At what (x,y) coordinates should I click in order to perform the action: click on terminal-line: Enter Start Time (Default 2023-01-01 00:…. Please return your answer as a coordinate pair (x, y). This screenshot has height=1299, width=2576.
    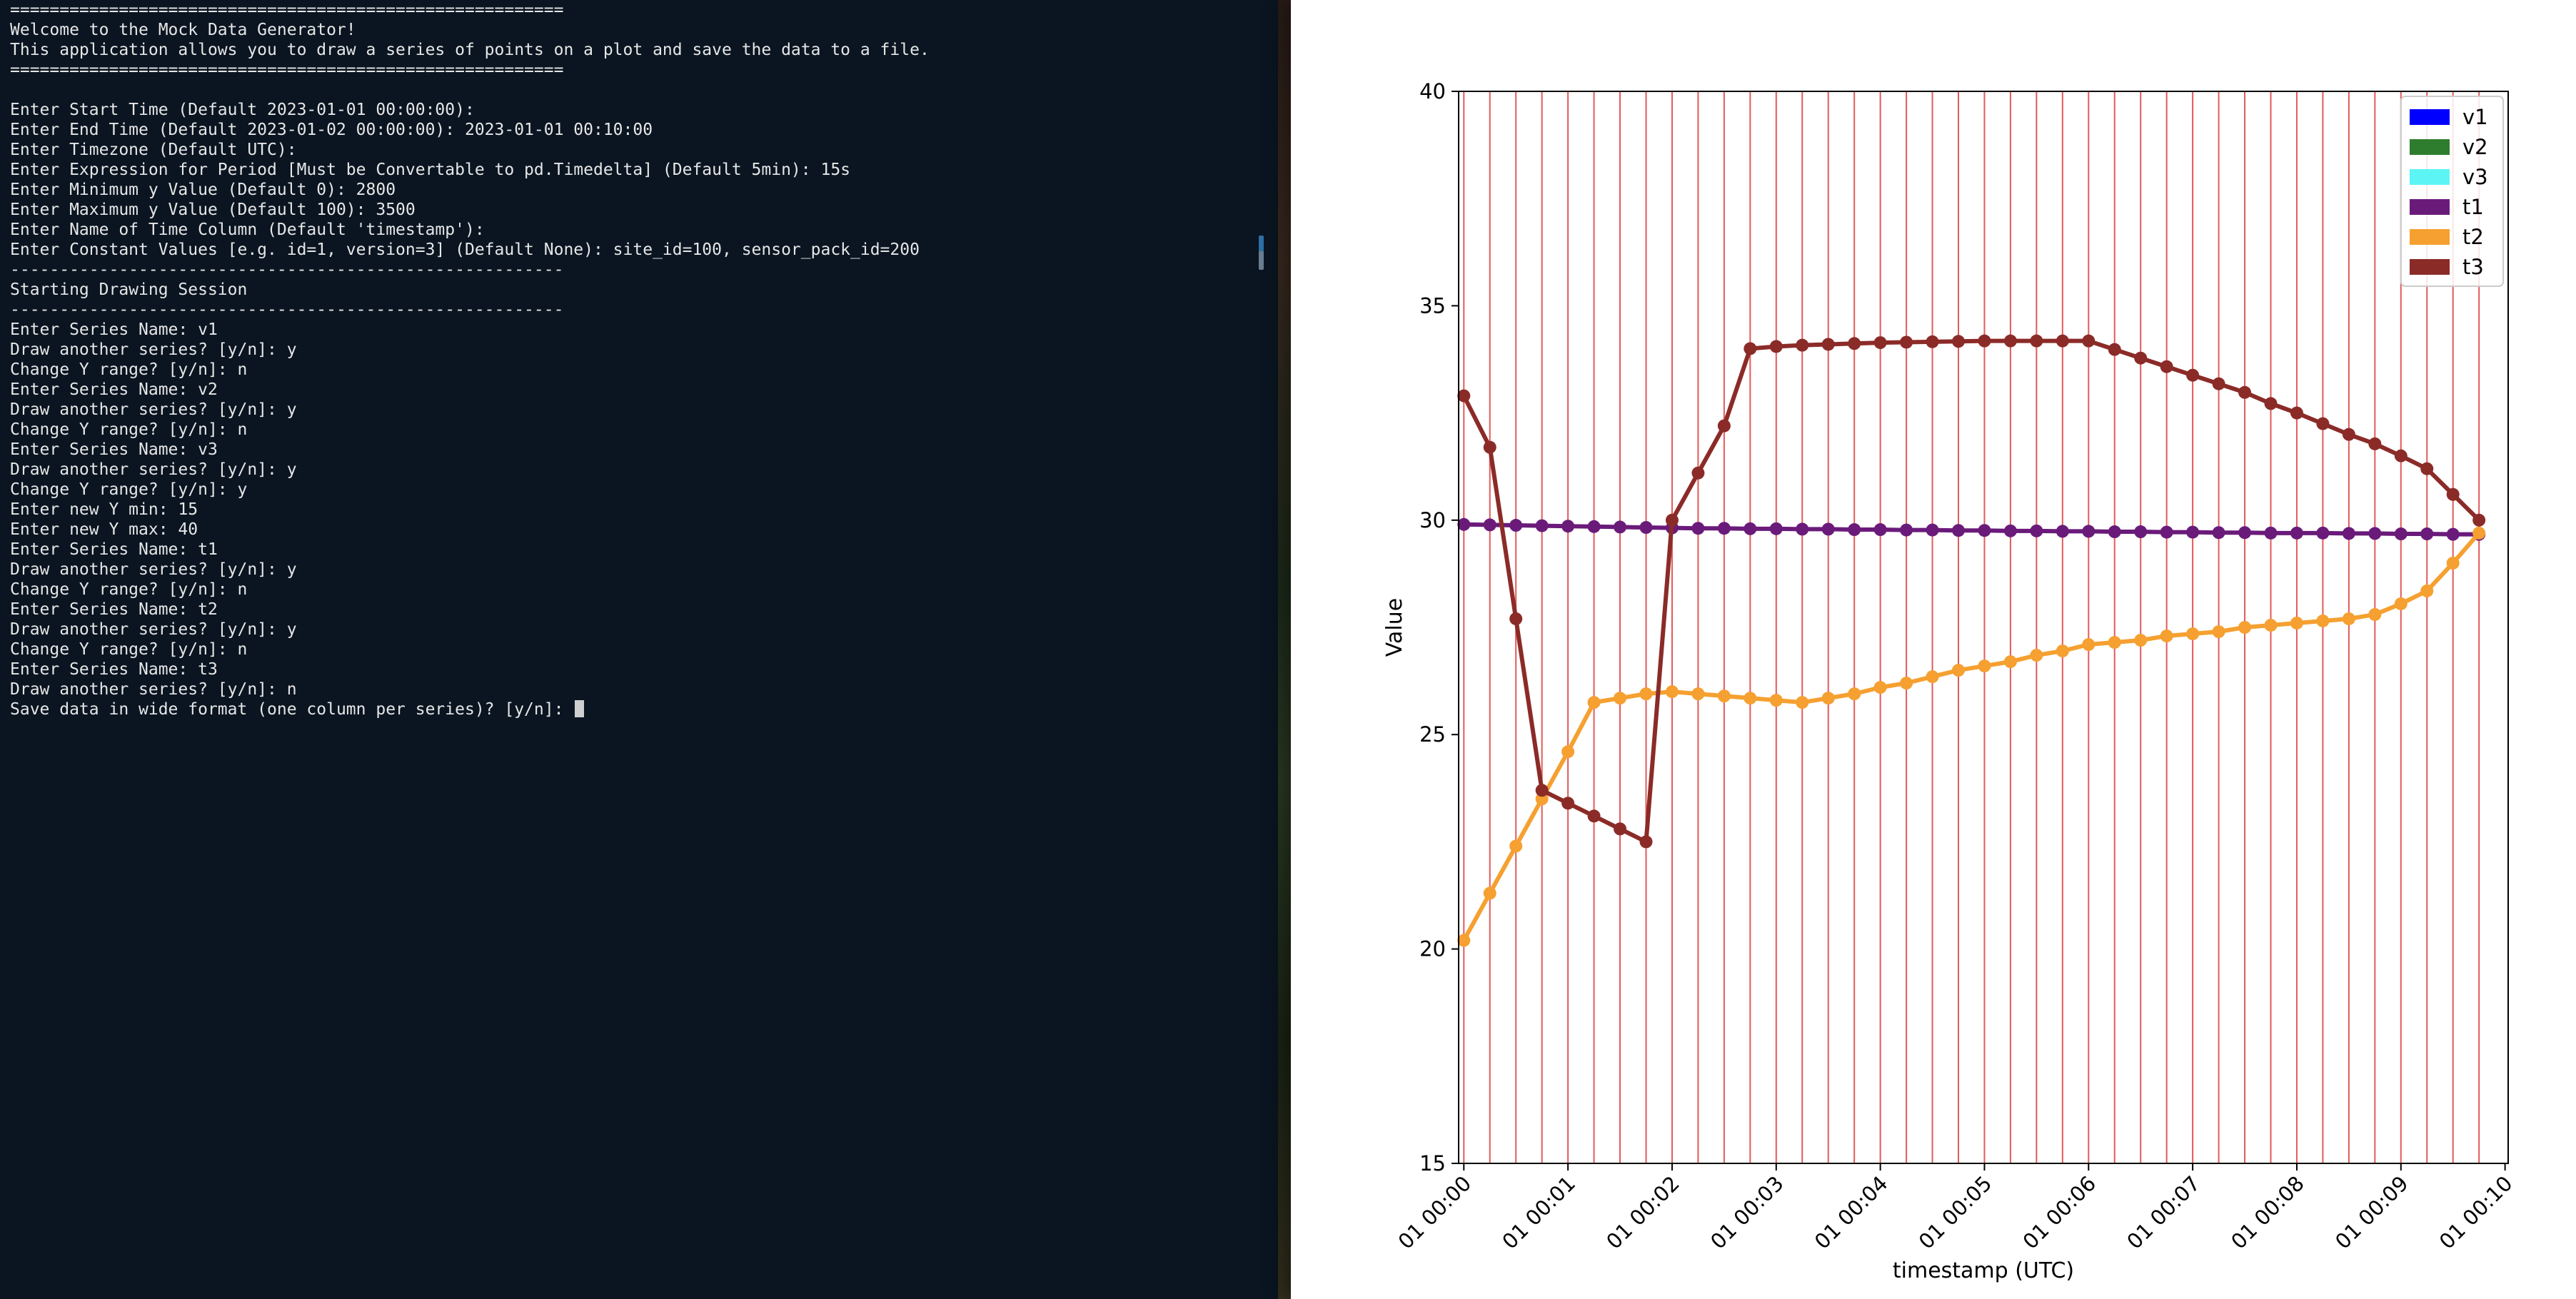
    Looking at the image, I should click on (243, 110).